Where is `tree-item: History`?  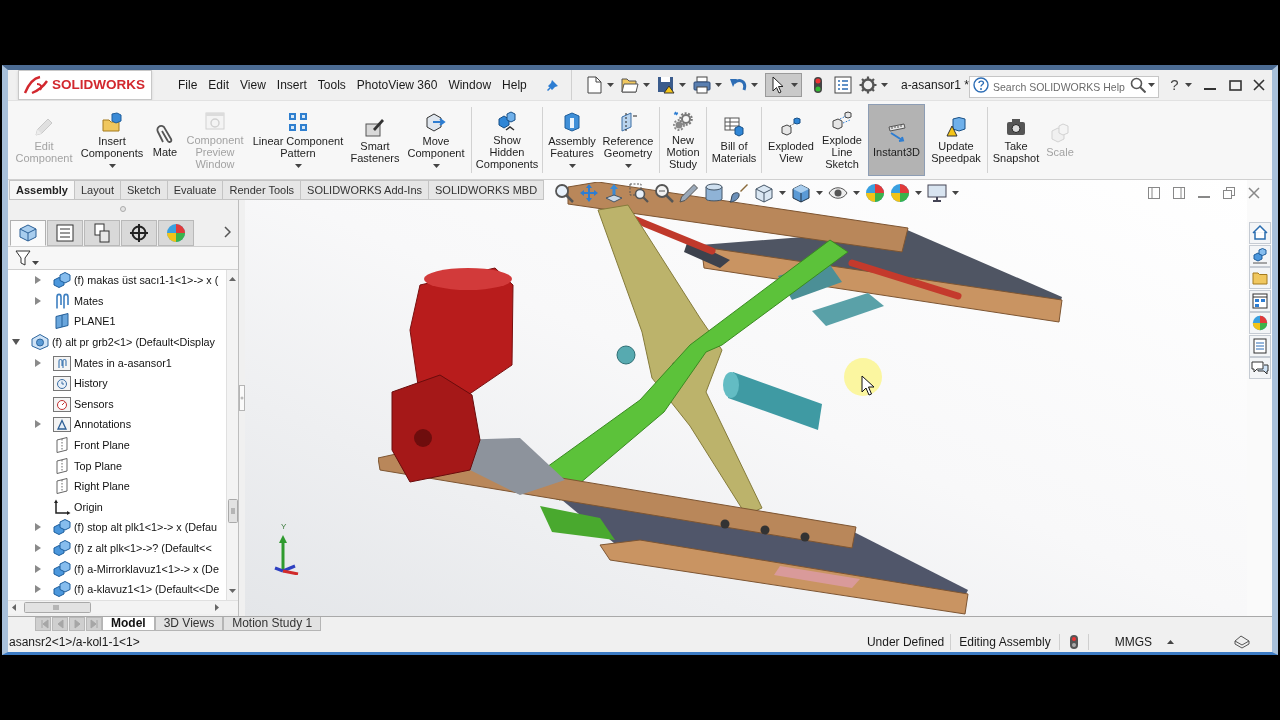 tree-item: History is located at coordinates (91, 383).